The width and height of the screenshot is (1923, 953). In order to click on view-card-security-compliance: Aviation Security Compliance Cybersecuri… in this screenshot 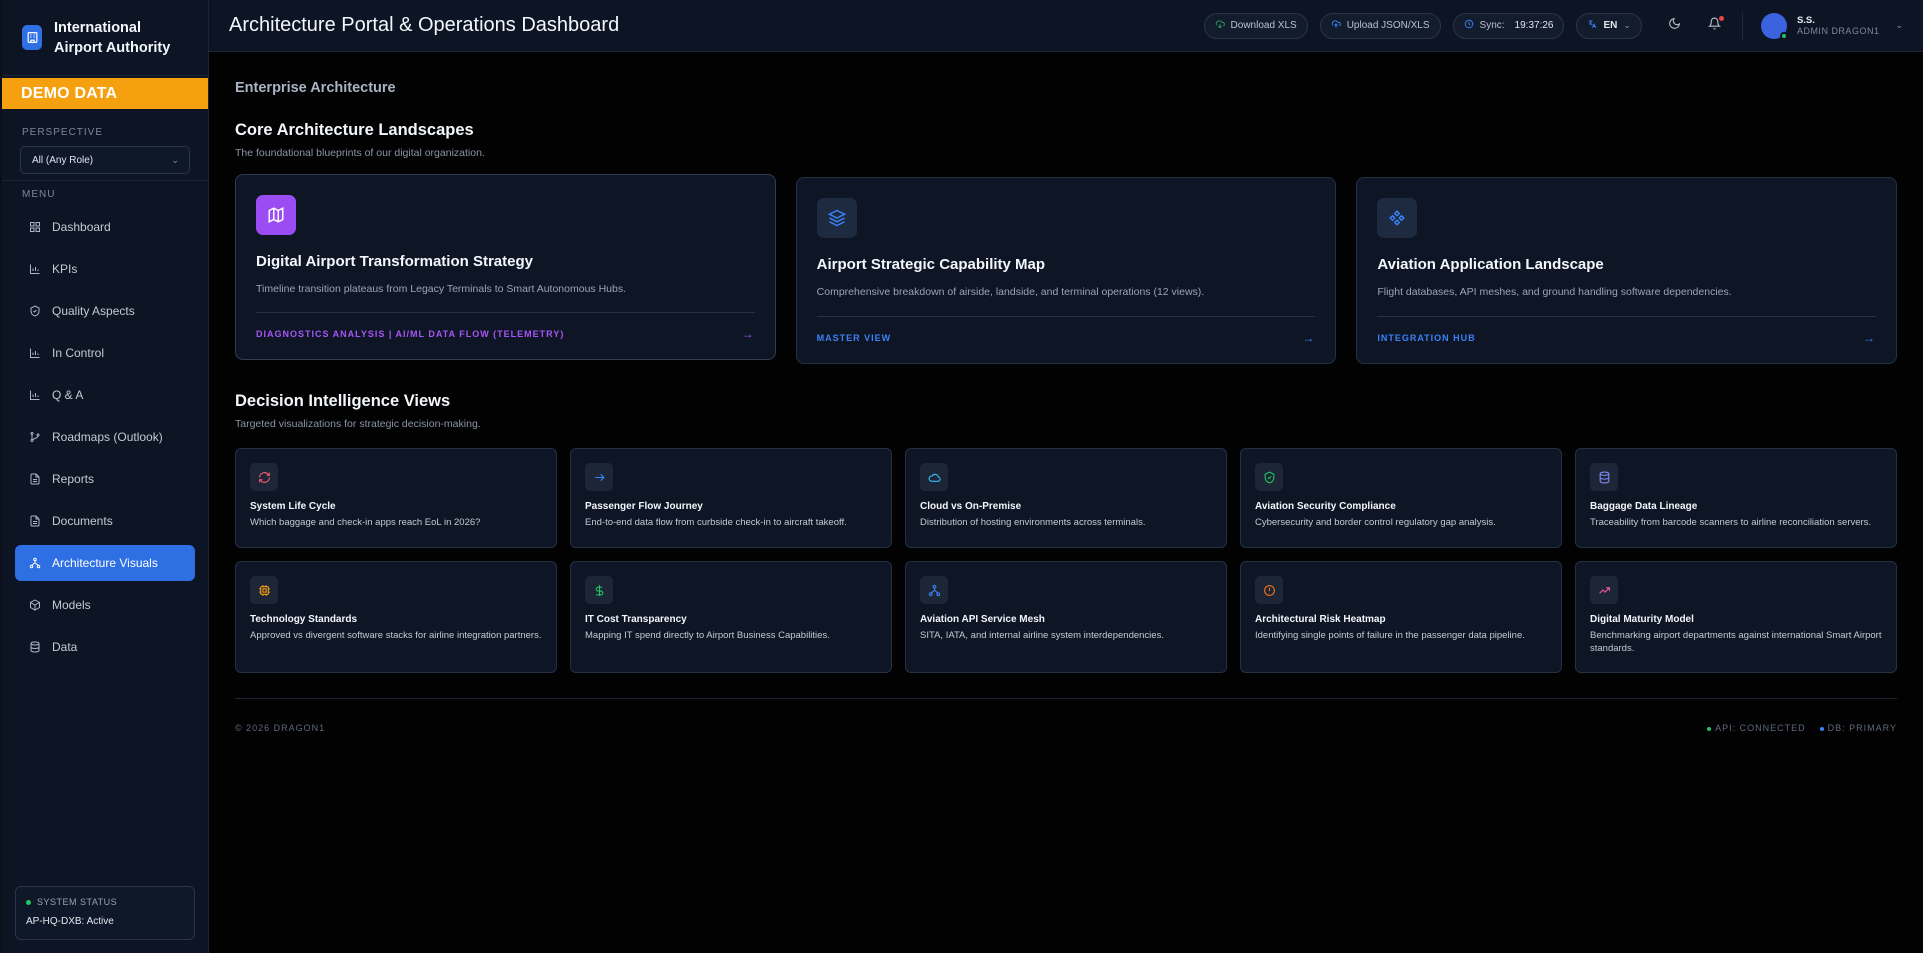, I will do `click(1401, 498)`.